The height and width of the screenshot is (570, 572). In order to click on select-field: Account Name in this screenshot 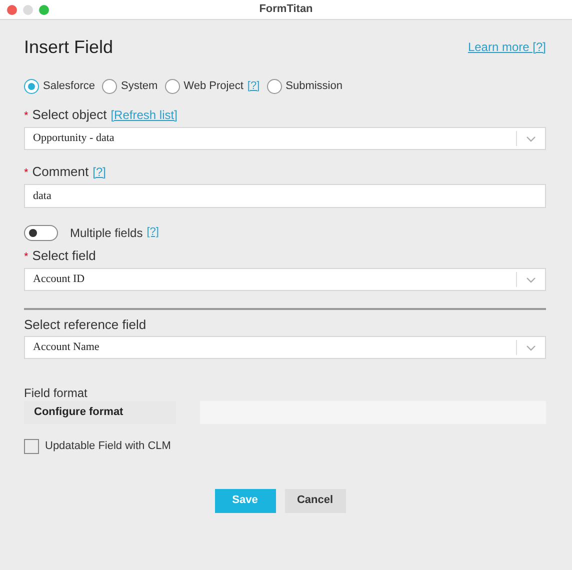, I will do `click(285, 347)`.